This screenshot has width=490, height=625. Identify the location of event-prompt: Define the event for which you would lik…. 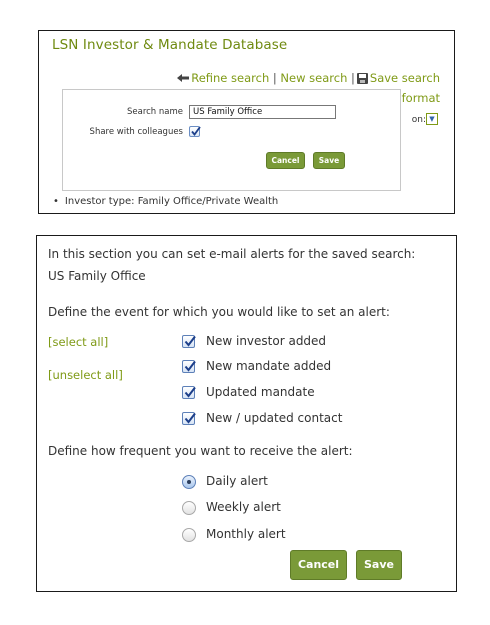
(219, 312).